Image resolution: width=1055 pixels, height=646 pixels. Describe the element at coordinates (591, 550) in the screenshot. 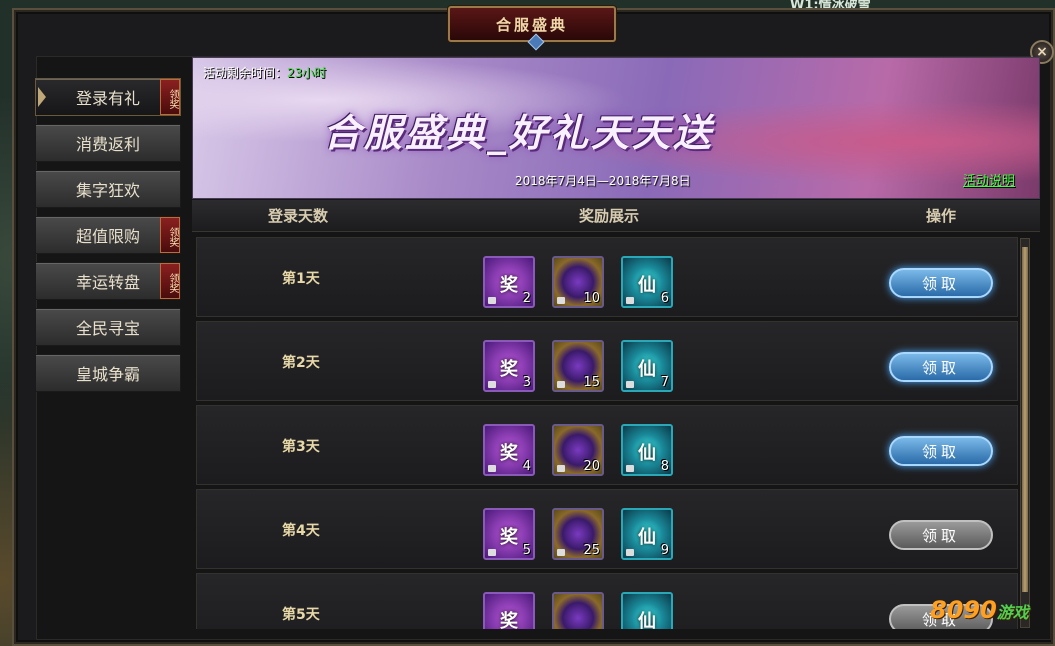

I see `item-count: 25` at that location.